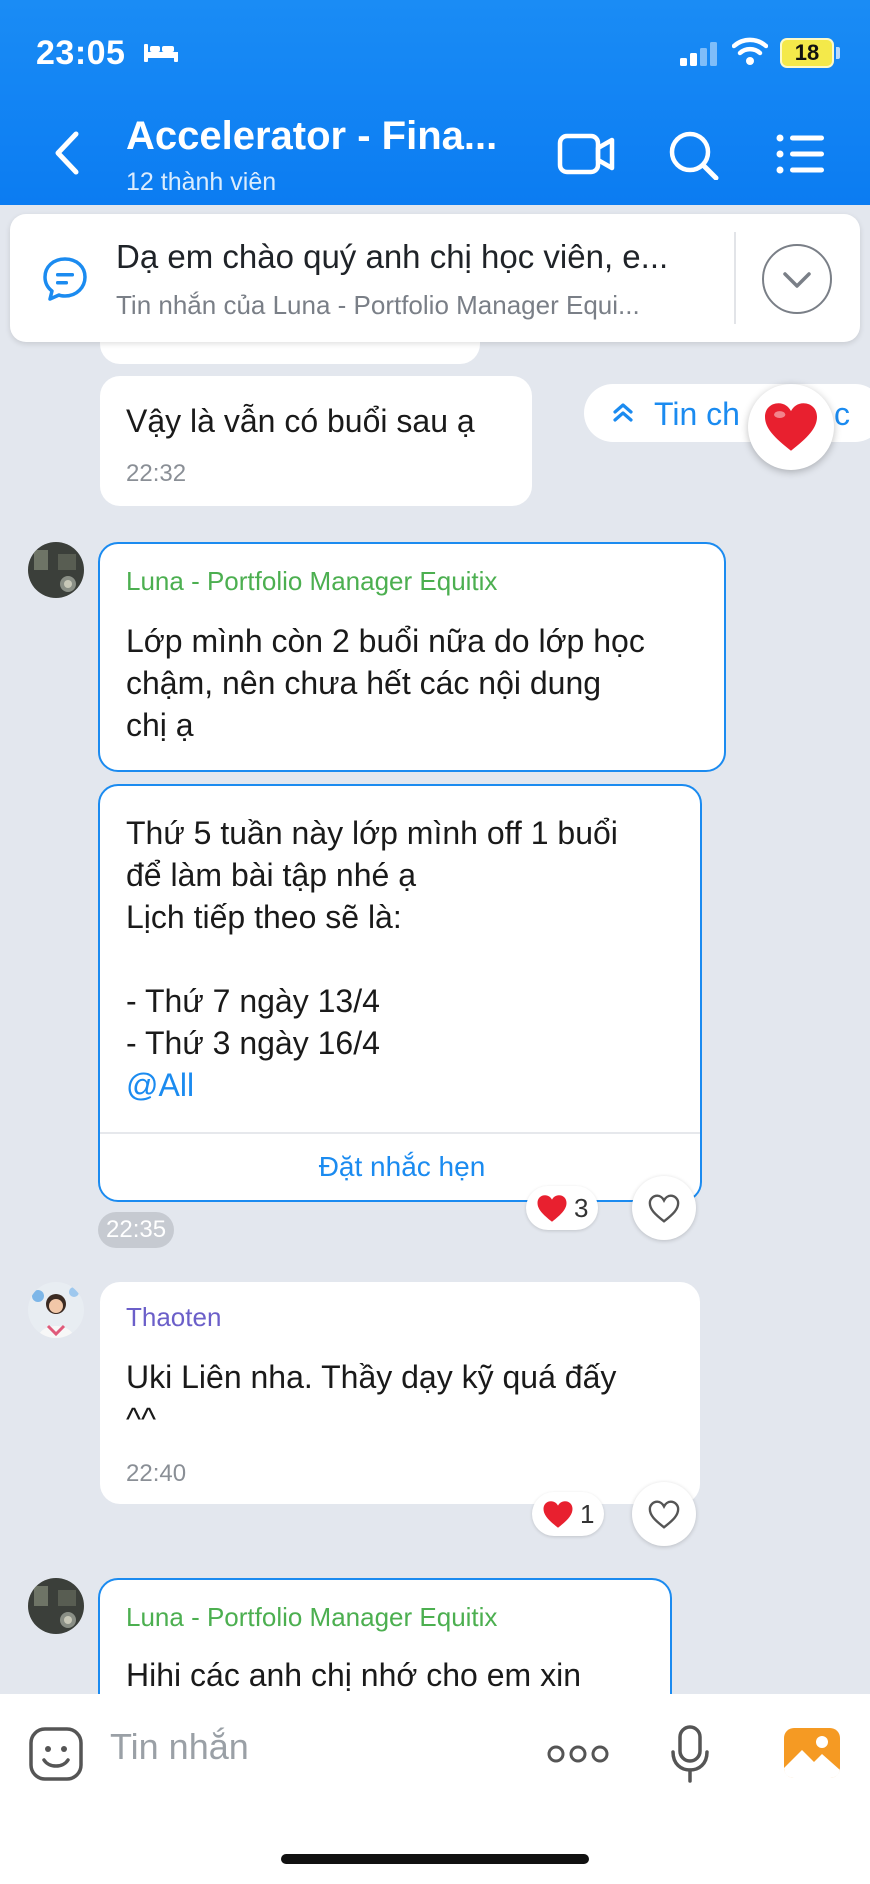  Describe the element at coordinates (750, 51) in the screenshot. I see `wifi-icon` at that location.